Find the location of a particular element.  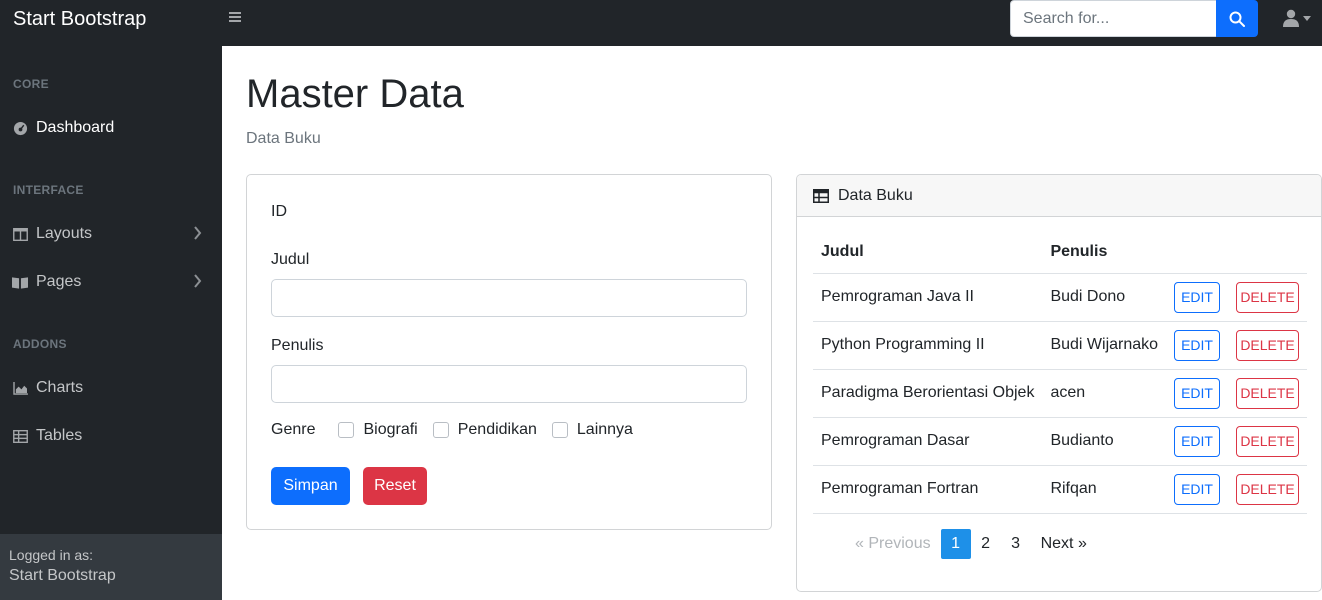

chart-area-icon is located at coordinates (20, 388).